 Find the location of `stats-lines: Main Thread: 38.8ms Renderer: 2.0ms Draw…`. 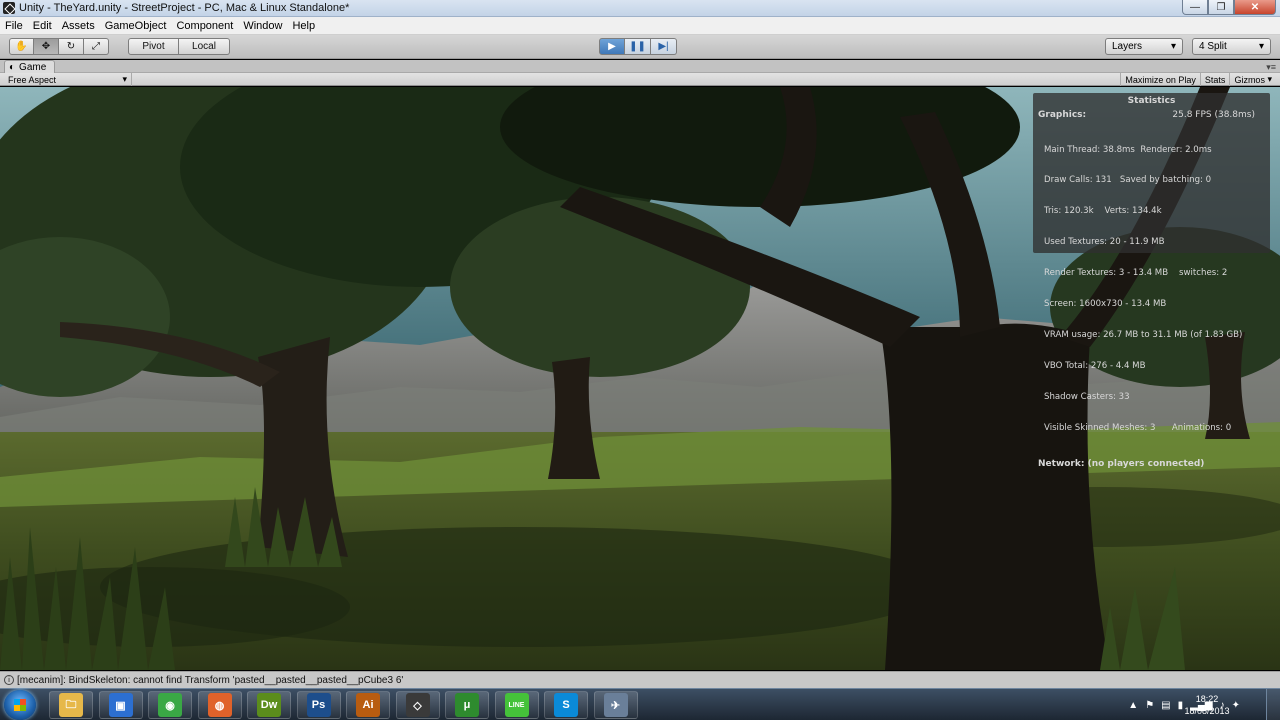

stats-lines: Main Thread: 38.8ms Renderer: 2.0ms Draw… is located at coordinates (1151, 289).